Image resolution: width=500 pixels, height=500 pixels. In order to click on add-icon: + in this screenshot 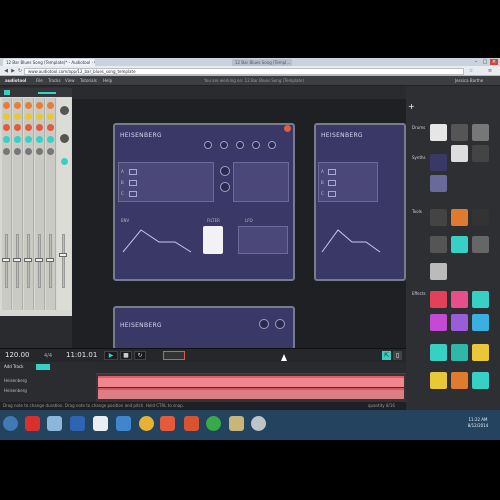, I will do `click(411, 107)`.